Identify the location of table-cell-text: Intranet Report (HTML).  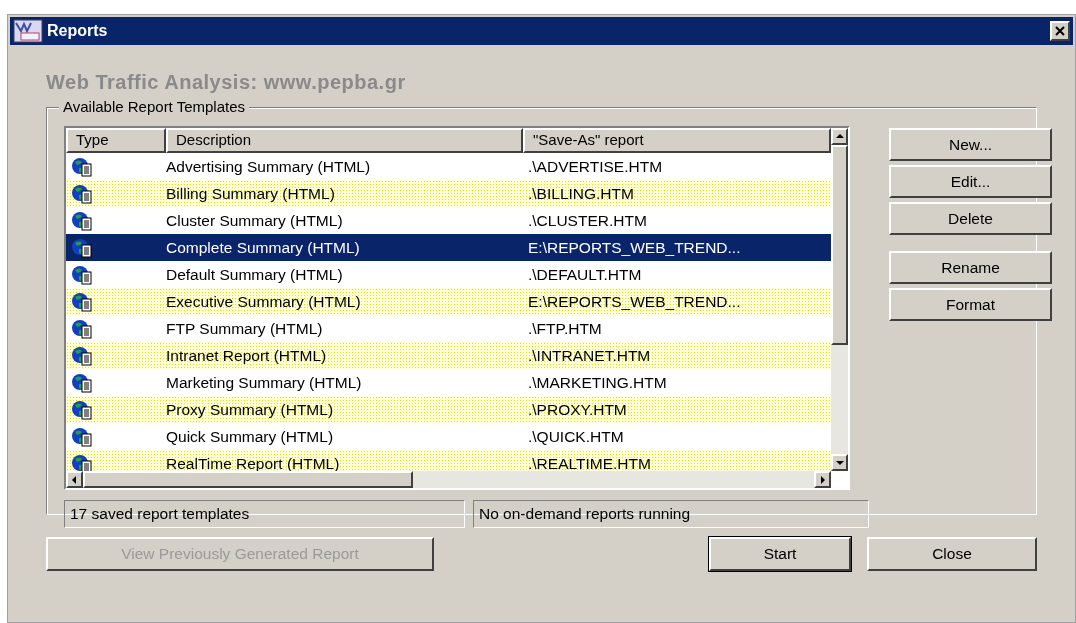
(247, 355).